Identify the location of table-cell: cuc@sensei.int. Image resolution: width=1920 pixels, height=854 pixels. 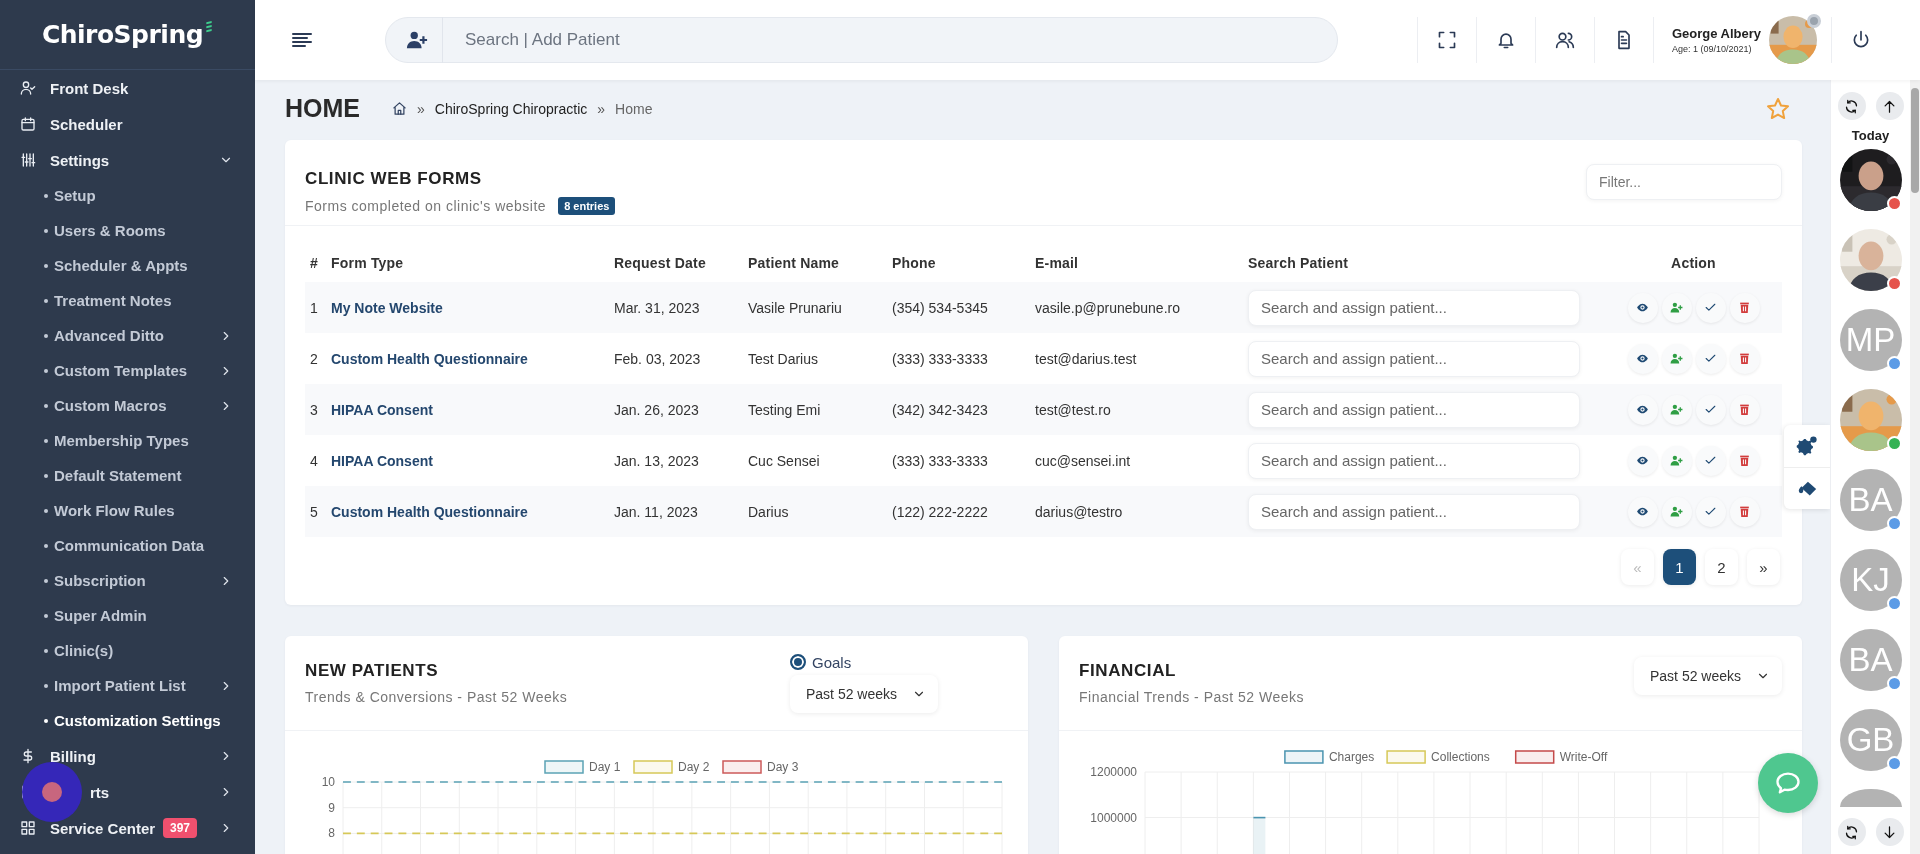
(1136, 460).